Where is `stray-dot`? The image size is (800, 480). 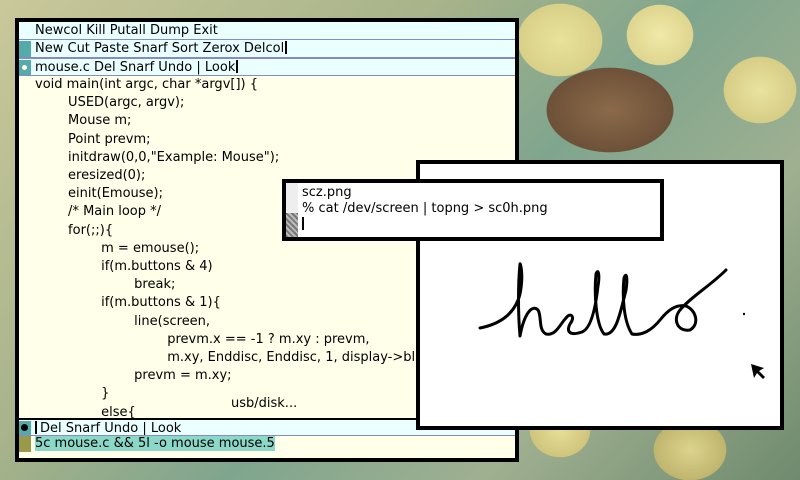
stray-dot is located at coordinates (744, 314).